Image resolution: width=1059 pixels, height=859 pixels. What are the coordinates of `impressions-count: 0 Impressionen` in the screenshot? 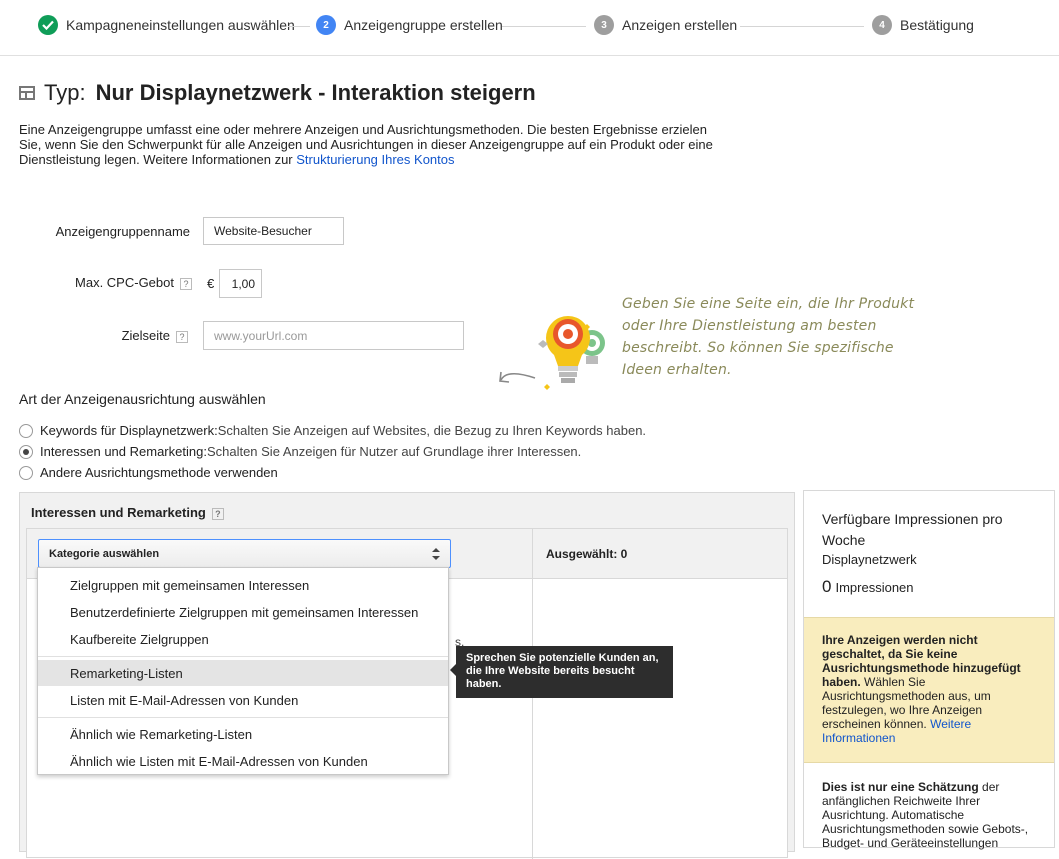 It's located at (868, 587).